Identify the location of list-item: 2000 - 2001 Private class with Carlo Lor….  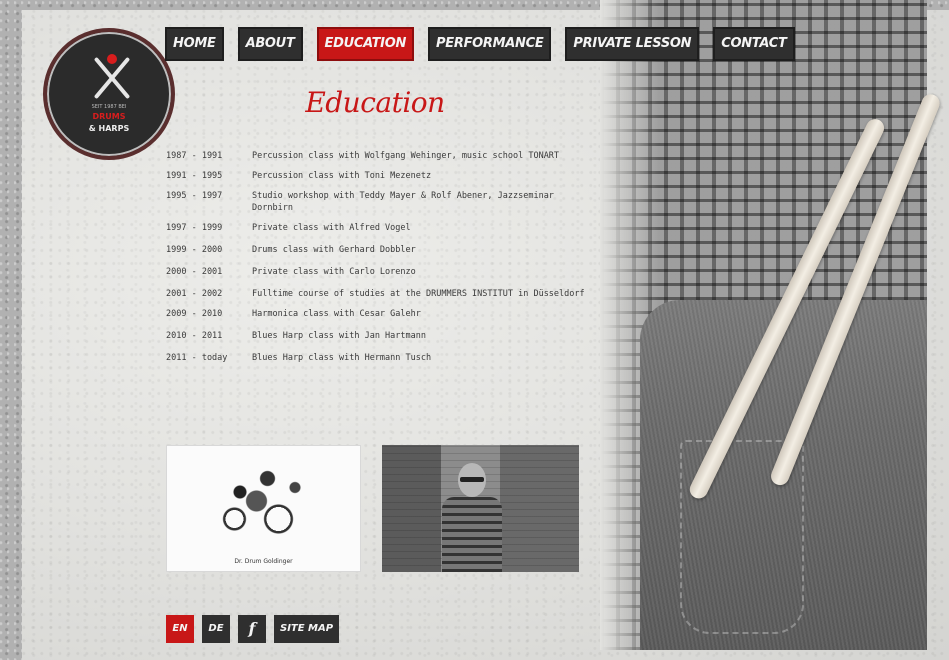
(376, 272).